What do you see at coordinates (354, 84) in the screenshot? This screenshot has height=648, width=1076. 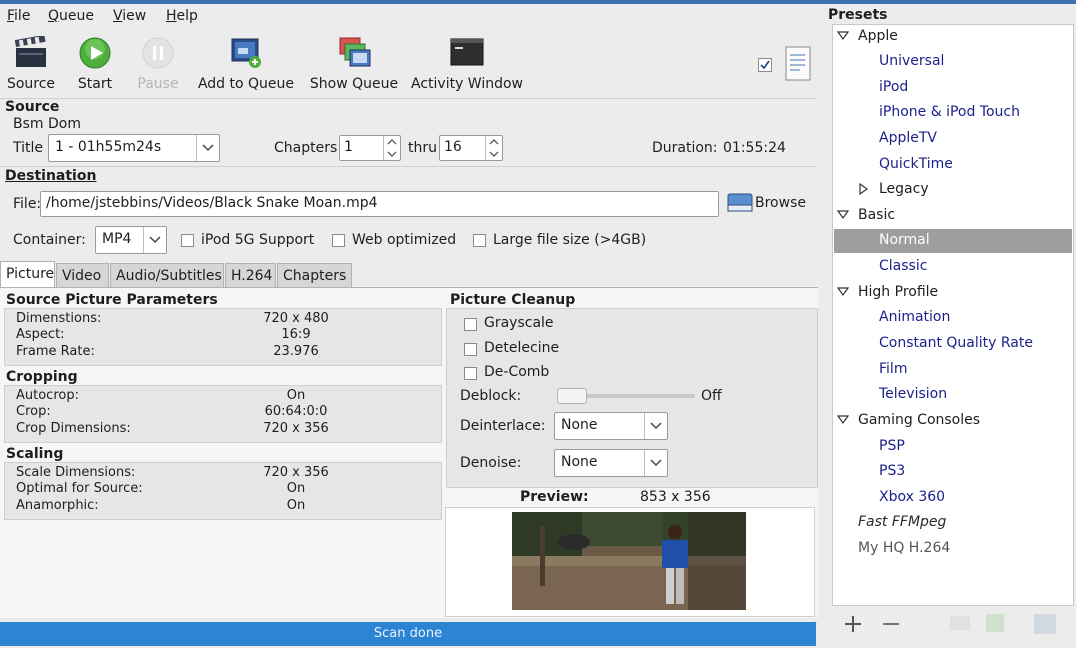 I see `show-queue-label: Show Queue` at bounding box center [354, 84].